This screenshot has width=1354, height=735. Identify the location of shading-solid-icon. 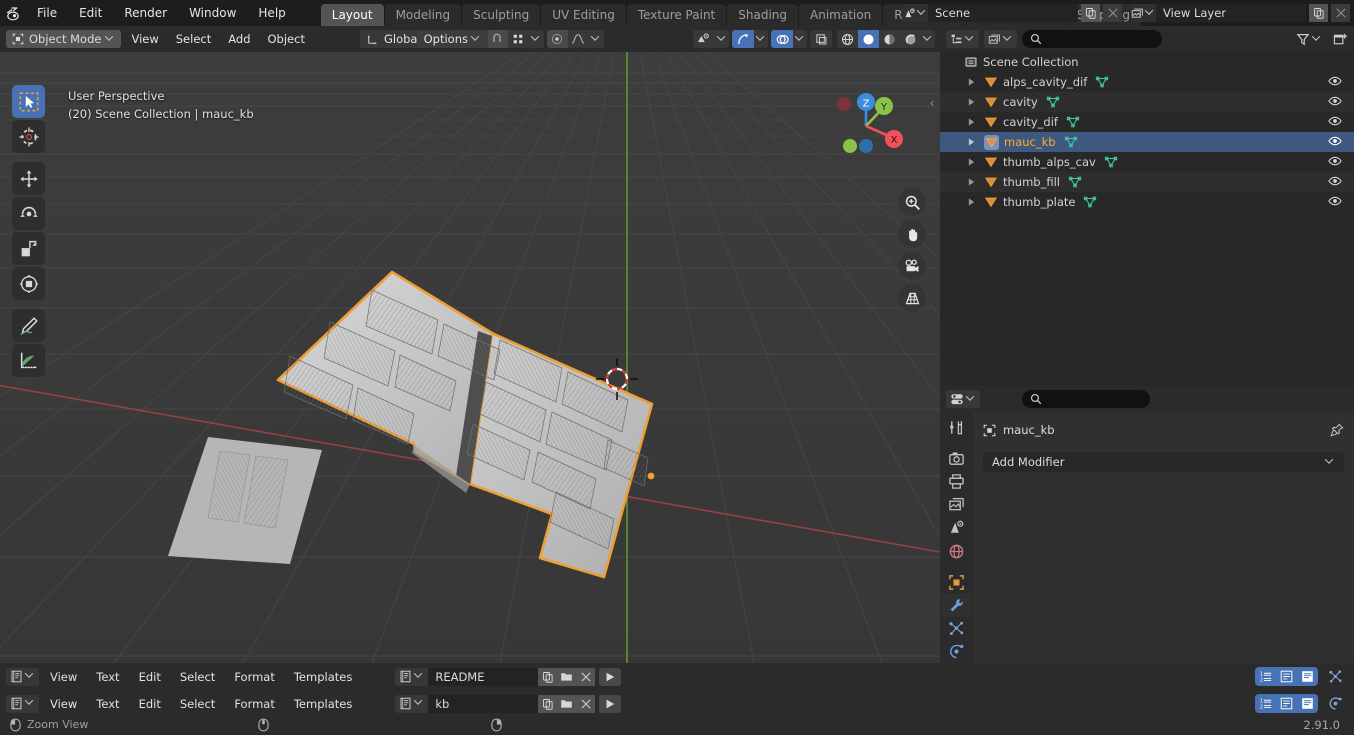
(868, 39).